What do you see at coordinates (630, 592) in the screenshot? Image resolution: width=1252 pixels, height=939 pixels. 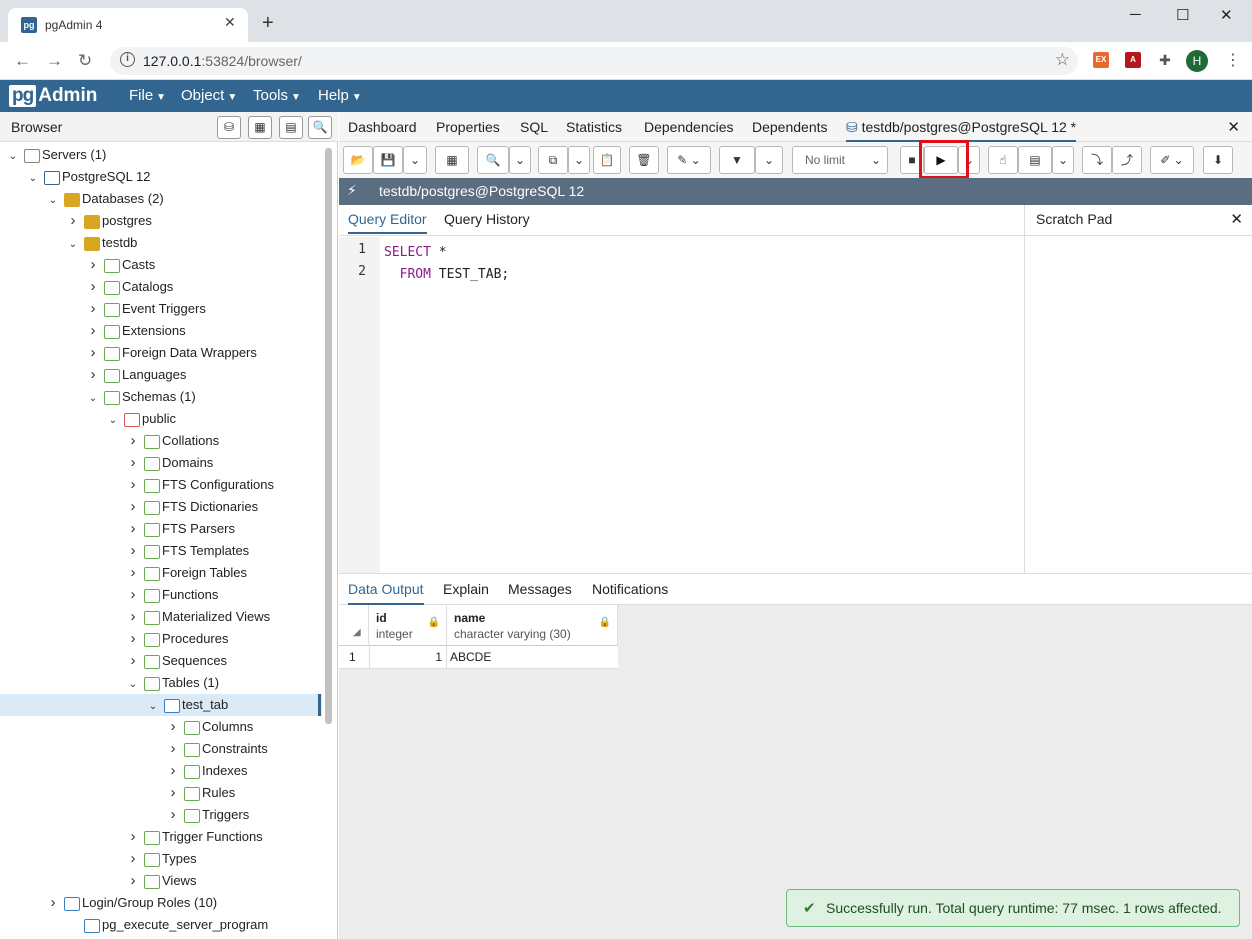 I see `tab-notifications: Notifications` at bounding box center [630, 592].